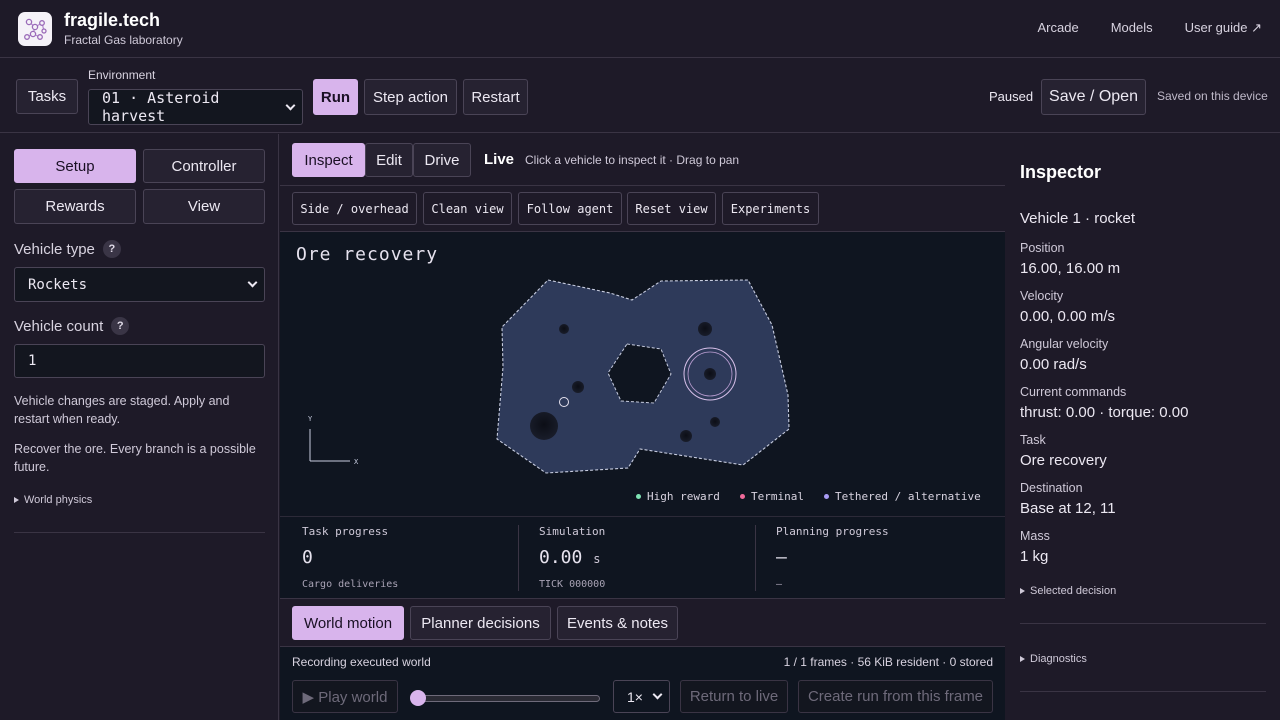  Describe the element at coordinates (509, 698) in the screenshot. I see `timeline-slider` at that location.